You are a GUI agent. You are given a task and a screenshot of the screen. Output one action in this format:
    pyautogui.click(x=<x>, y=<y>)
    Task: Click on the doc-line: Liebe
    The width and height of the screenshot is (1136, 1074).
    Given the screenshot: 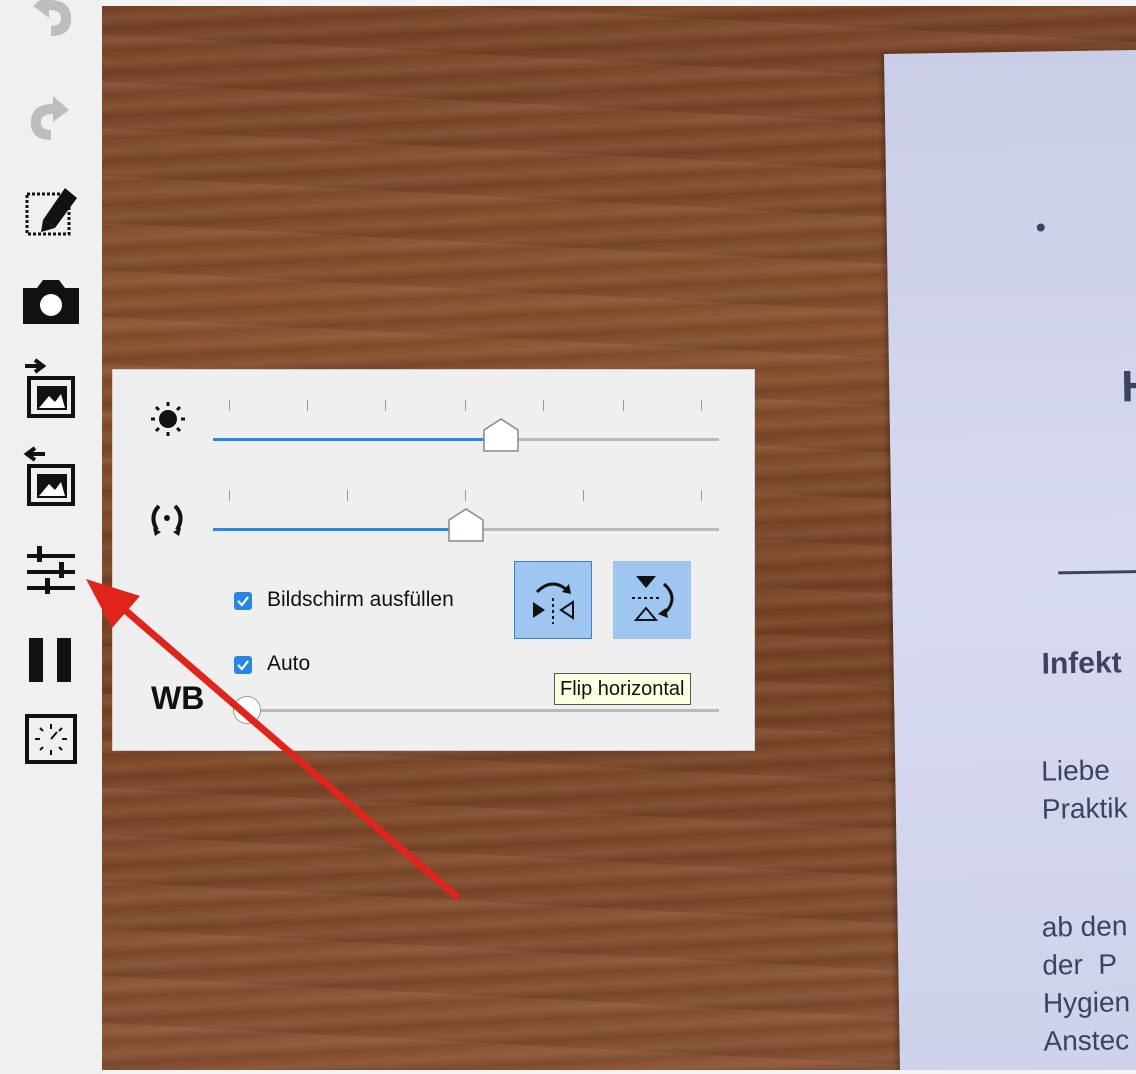 What is the action you would take?
    pyautogui.click(x=1076, y=770)
    